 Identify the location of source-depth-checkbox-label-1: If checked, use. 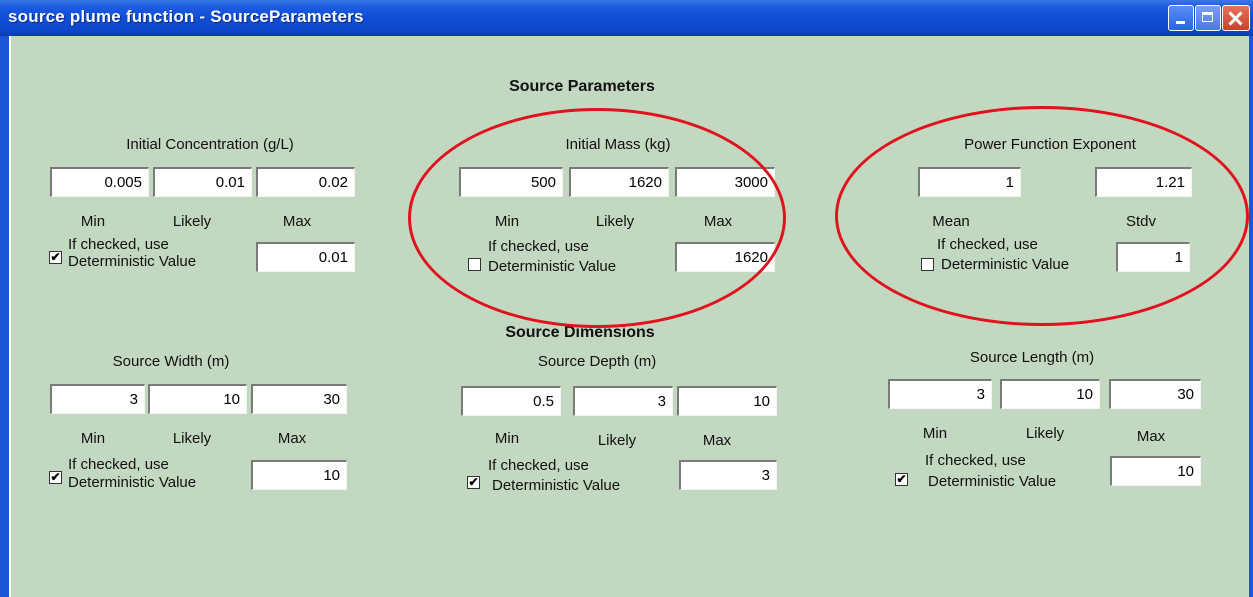
(538, 465).